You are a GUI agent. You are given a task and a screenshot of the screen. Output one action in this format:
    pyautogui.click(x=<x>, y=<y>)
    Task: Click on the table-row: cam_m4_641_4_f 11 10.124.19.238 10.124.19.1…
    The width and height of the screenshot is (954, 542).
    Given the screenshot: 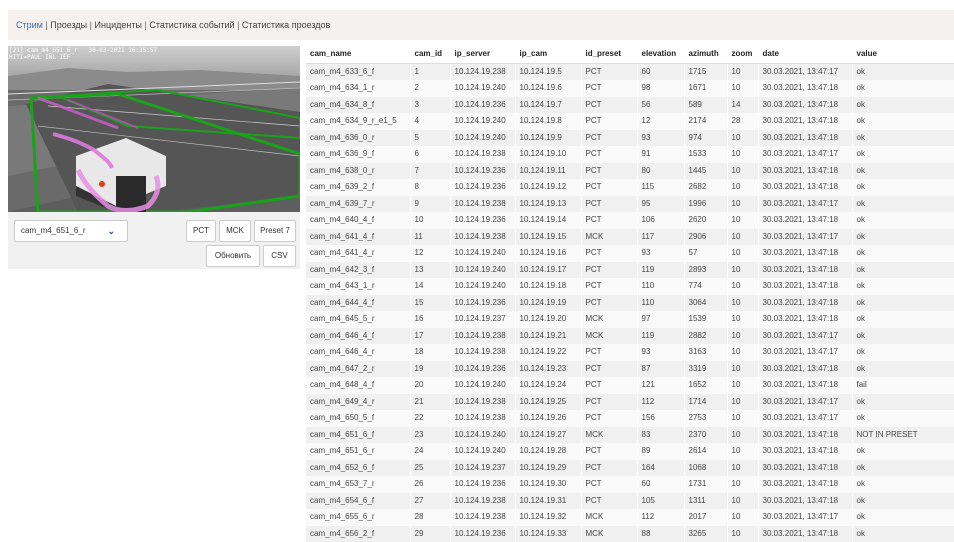 What is the action you would take?
    pyautogui.click(x=630, y=236)
    